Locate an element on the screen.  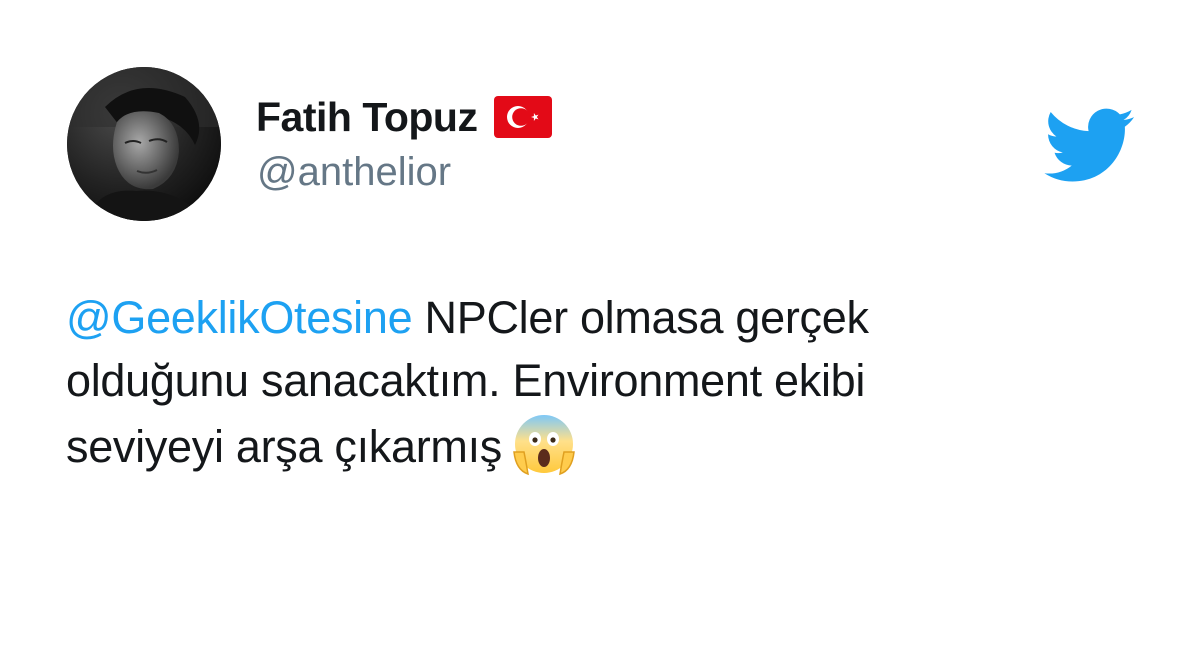
avatar-photo is located at coordinates (144, 144).